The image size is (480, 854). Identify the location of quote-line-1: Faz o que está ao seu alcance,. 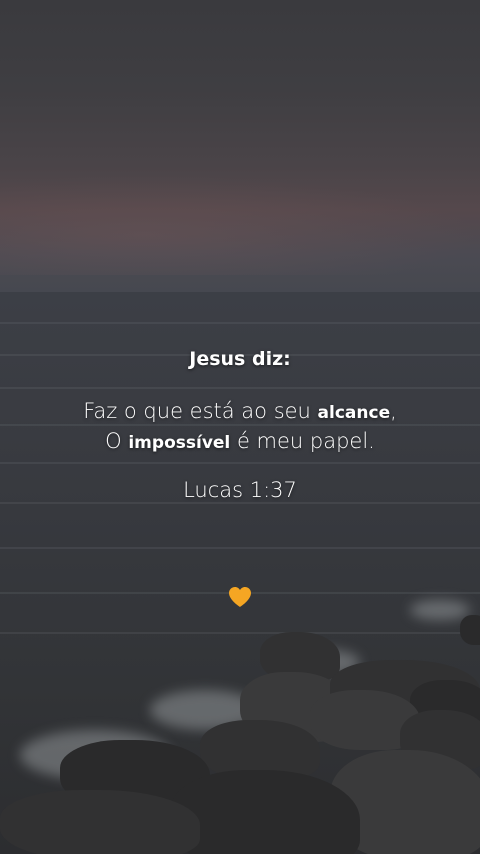
(240, 412).